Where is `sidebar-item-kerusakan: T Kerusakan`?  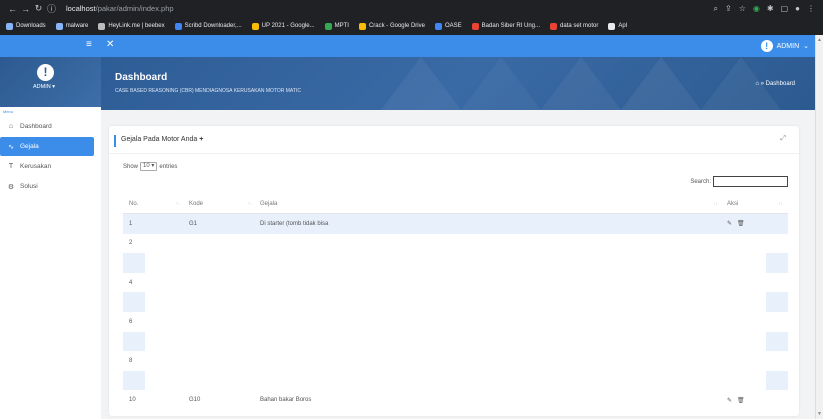
sidebar-item-kerusakan: T Kerusakan is located at coordinates (50, 166).